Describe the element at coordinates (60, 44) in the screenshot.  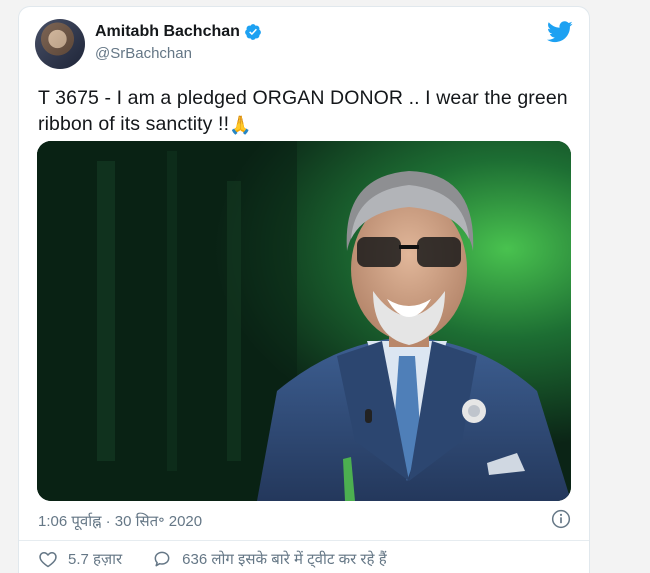
I see `avatar` at that location.